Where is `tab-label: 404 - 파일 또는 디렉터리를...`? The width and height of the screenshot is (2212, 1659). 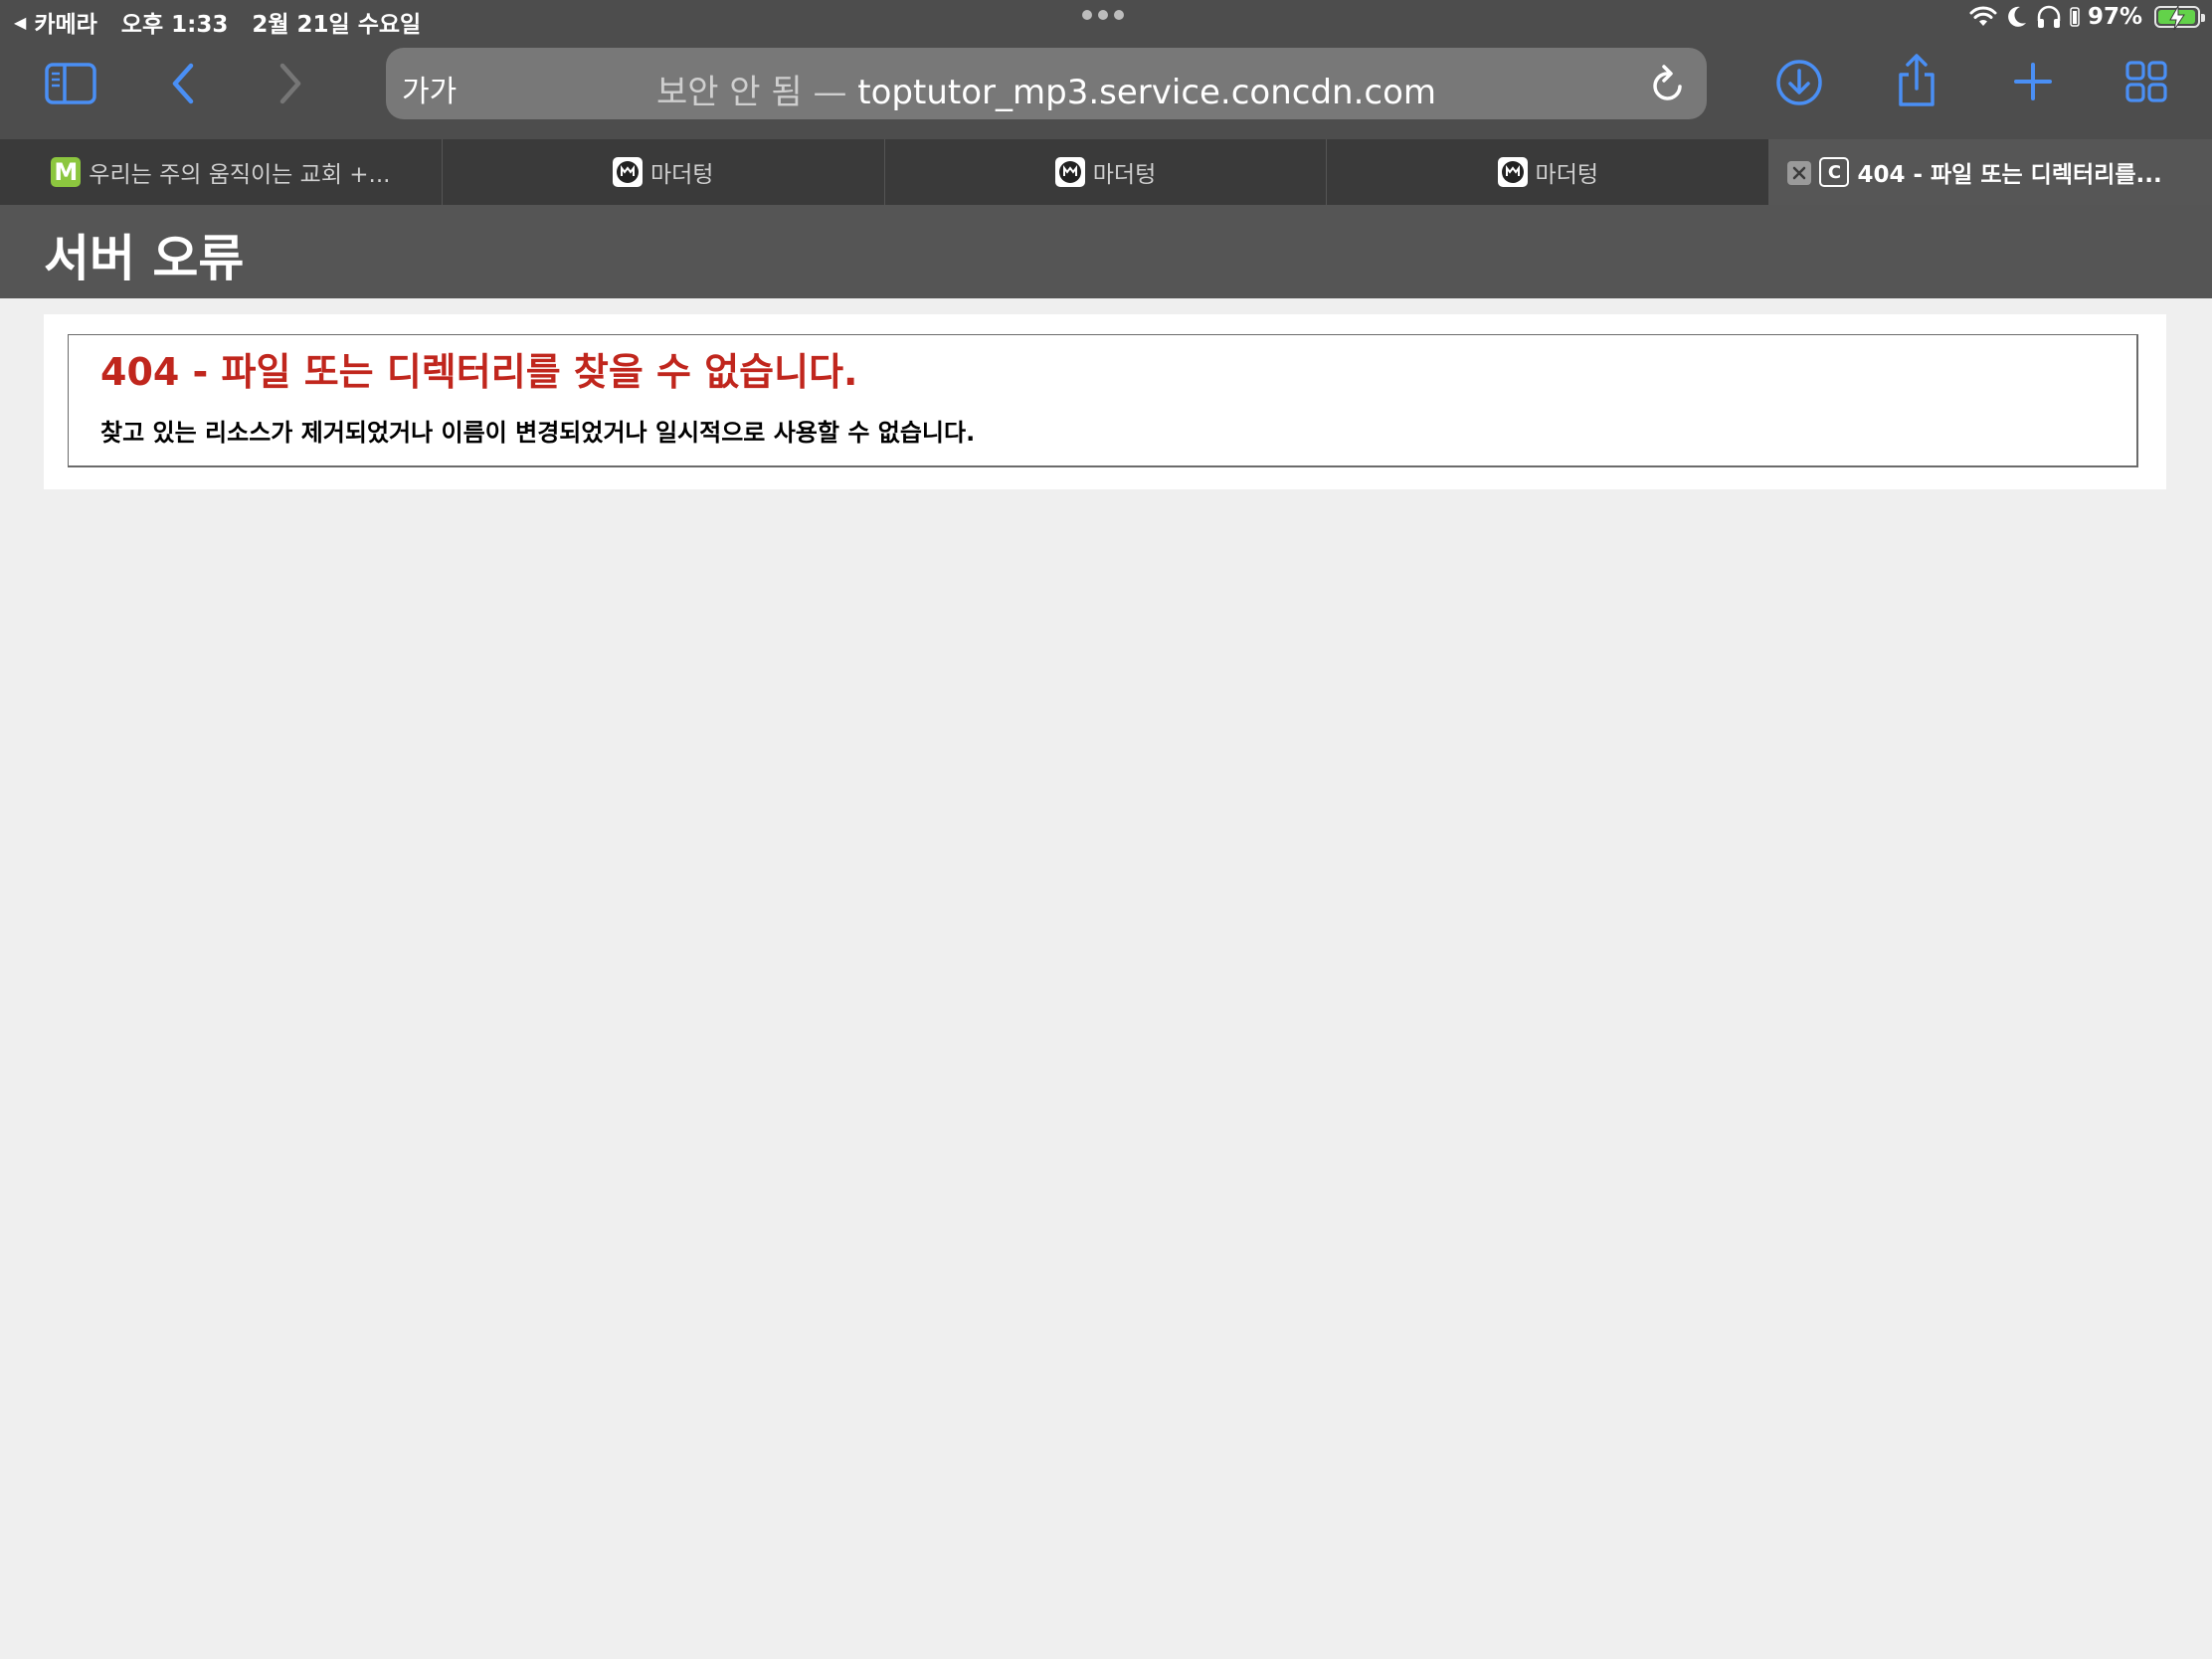
tab-label: 404 - 파일 또는 디렉터리를... is located at coordinates (2009, 175).